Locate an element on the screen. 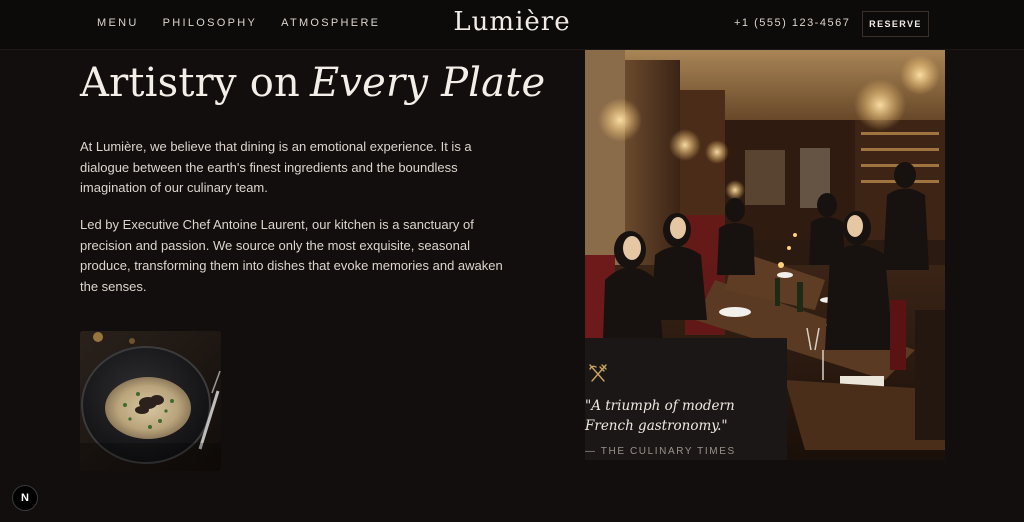 The width and height of the screenshot is (1024, 522). fork-knife-icon is located at coordinates (598, 373).